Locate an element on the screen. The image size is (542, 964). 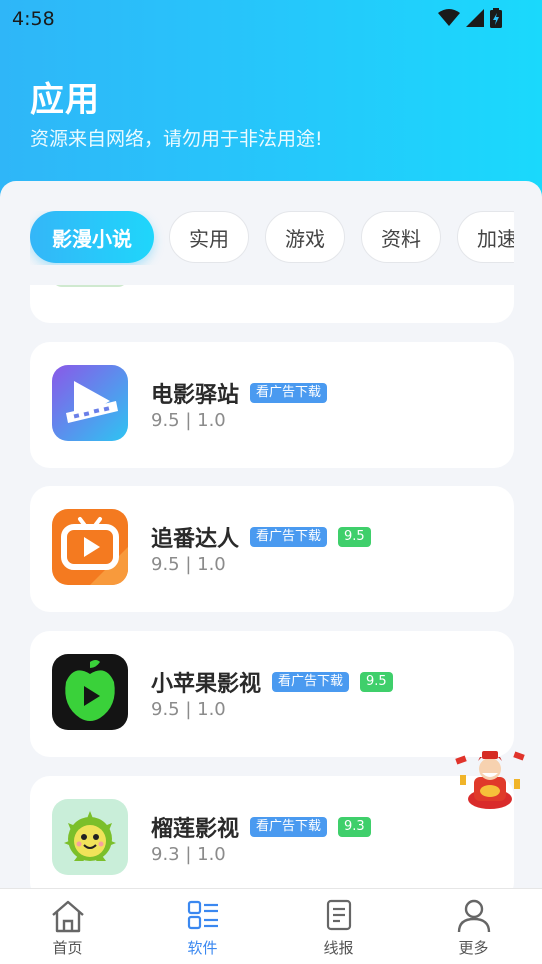
app-card: 榴莲影视 看广告下载 9.3 9.3 | 1.0 is located at coordinates (272, 832).